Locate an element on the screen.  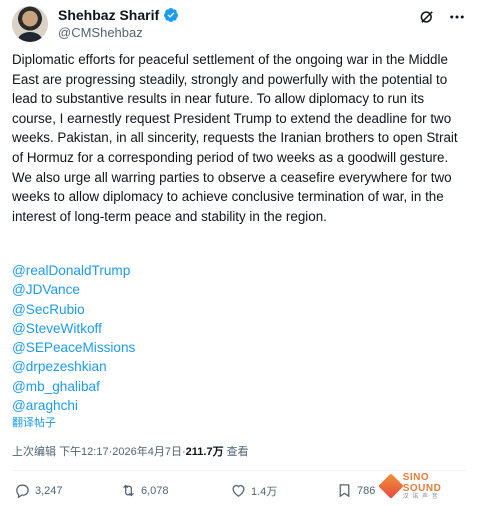
watermark-brand: SINO SOUND is located at coordinates (422, 482).